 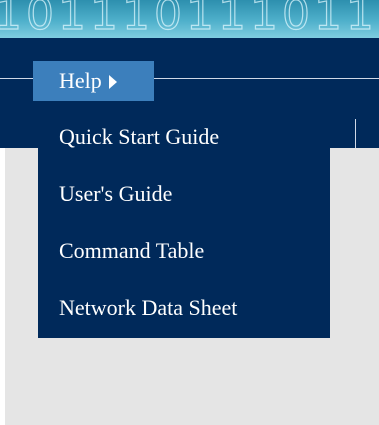 I want to click on menu-item-command-table: Command Table, so click(x=184, y=251).